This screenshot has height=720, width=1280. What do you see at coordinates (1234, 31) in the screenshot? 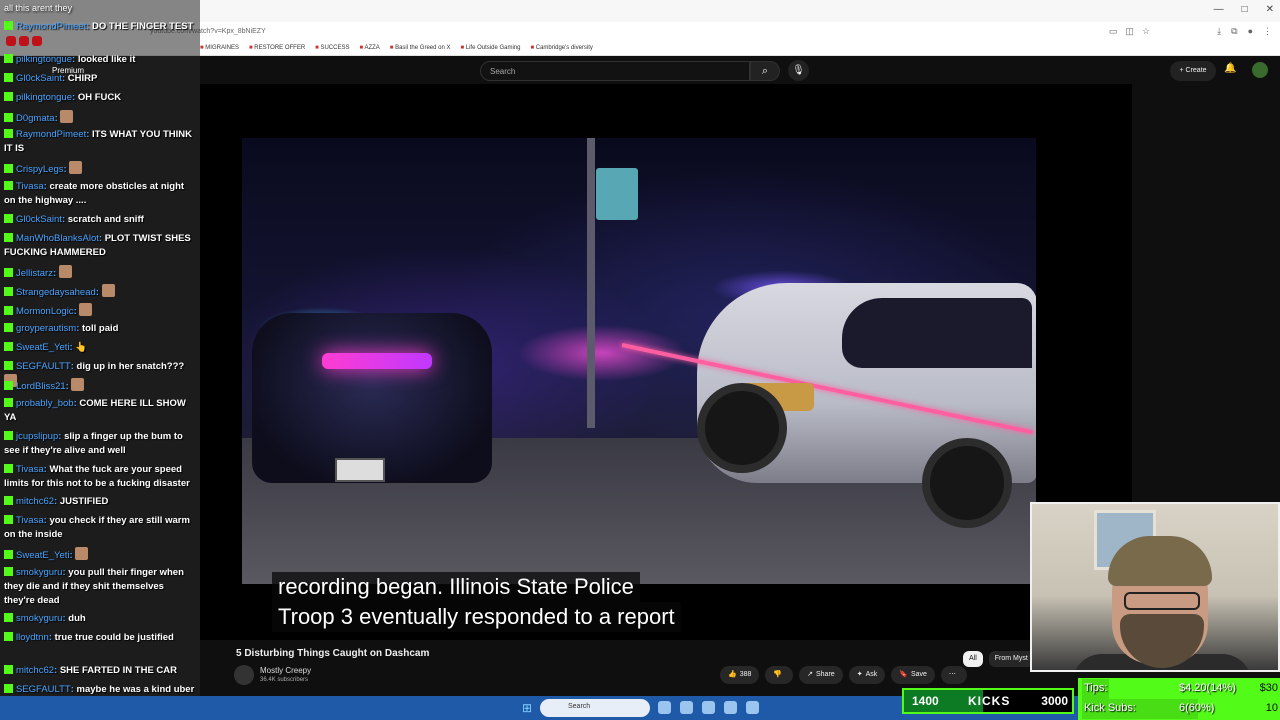
I see `extensions-icon: ⧉` at bounding box center [1234, 31].